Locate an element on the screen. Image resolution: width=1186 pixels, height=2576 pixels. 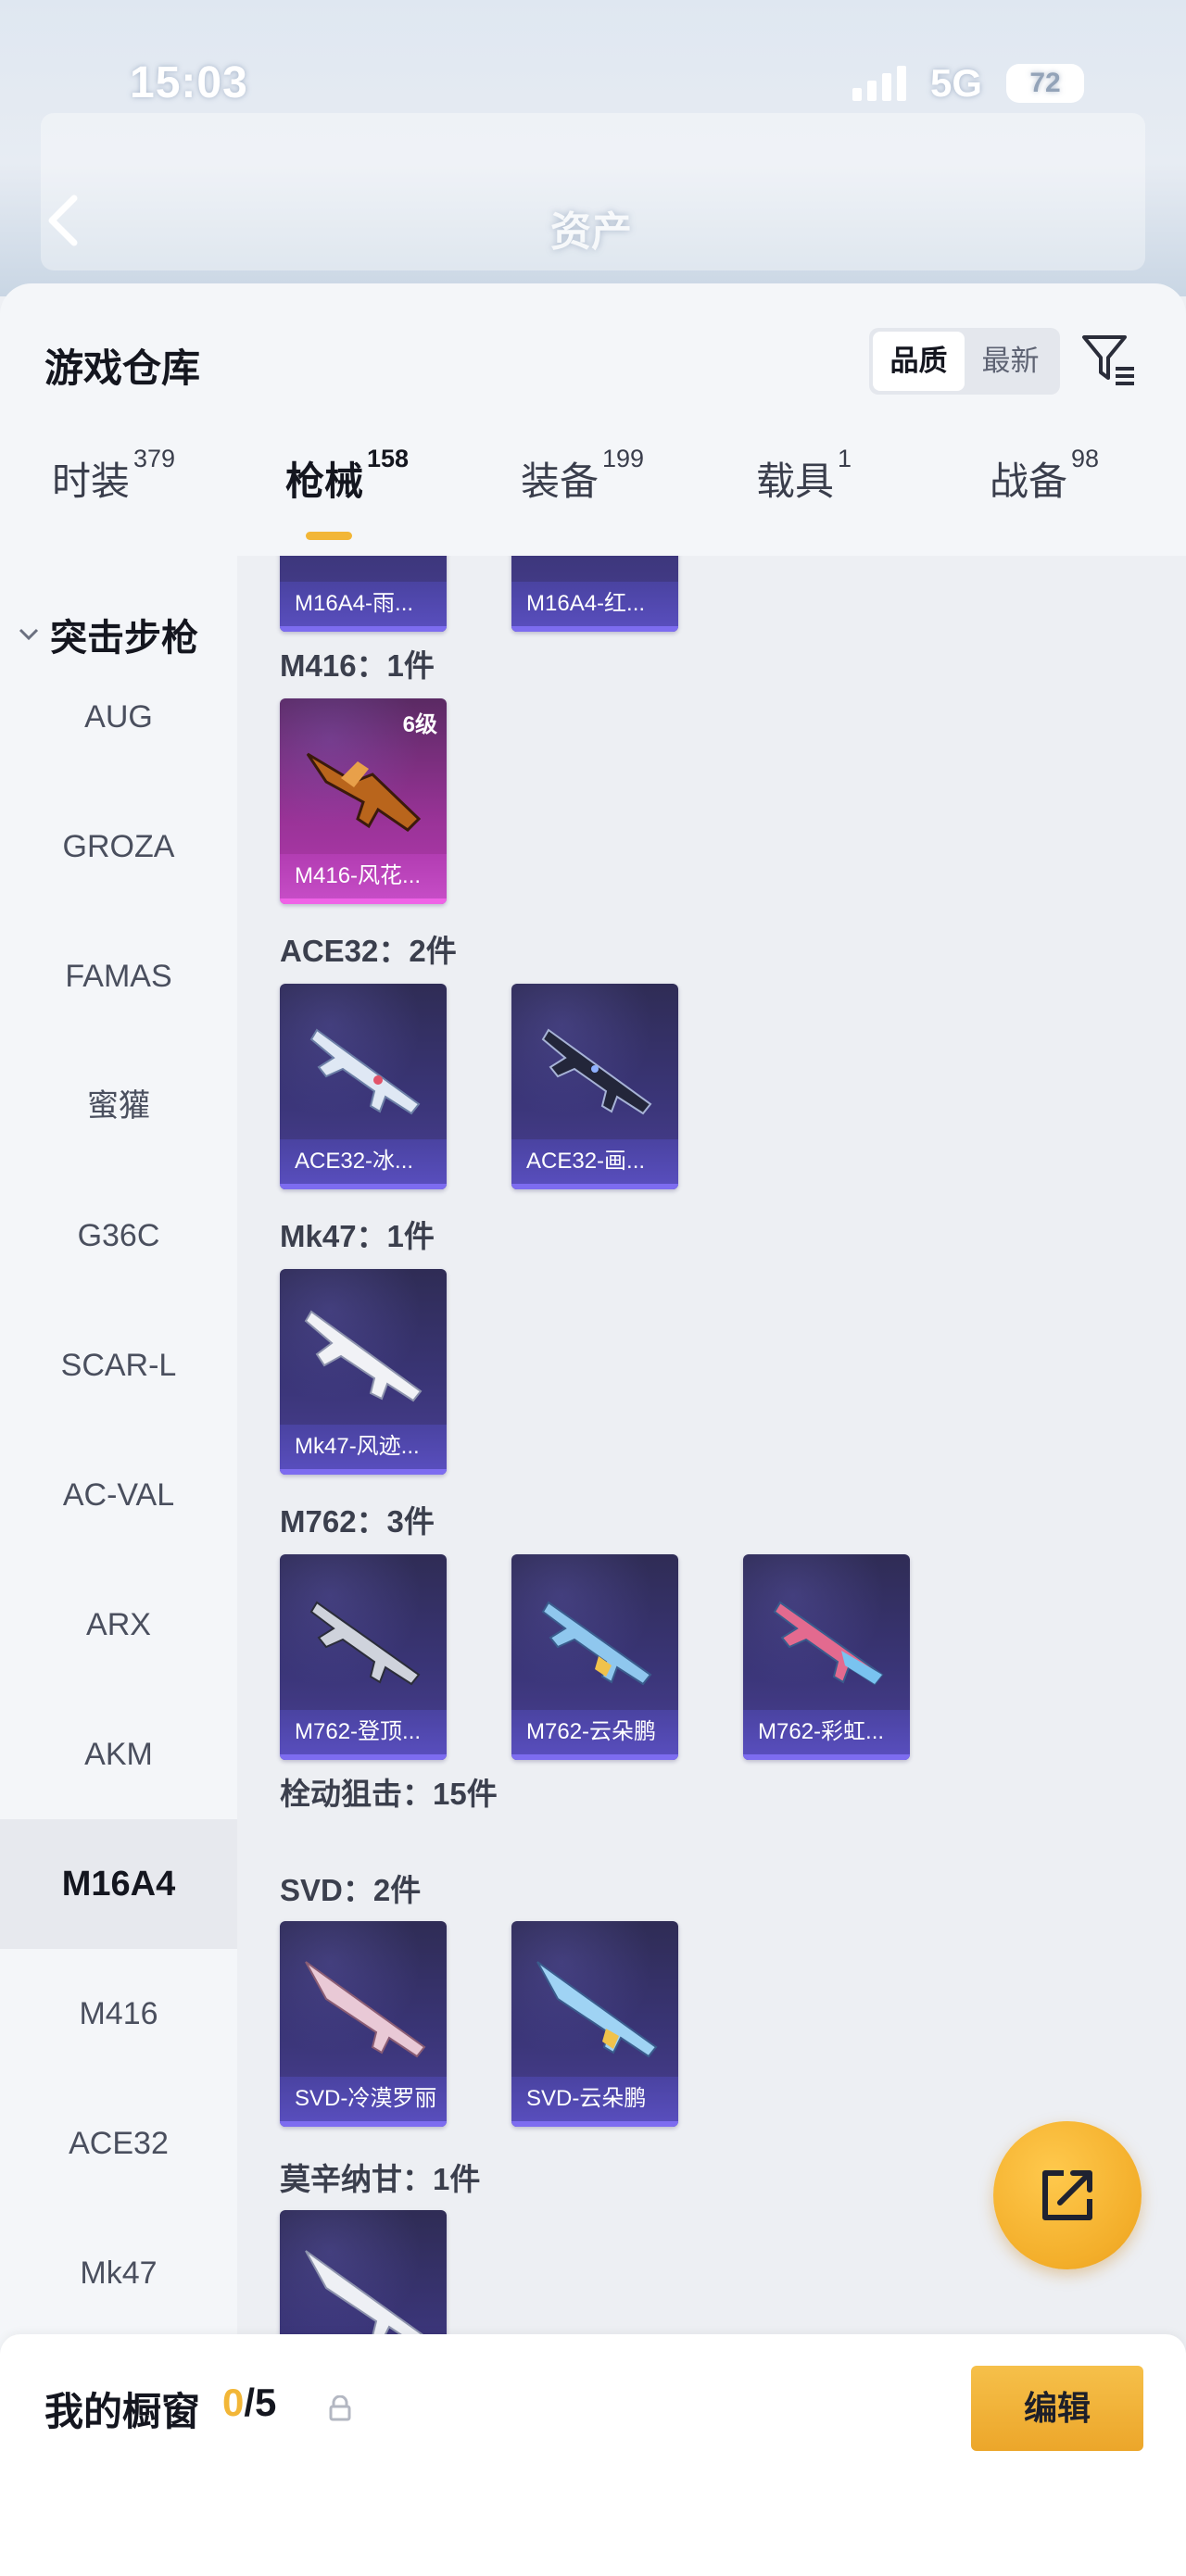
category-tabs: 时装379 枪械158 装备199 载具1 战备98 is located at coordinates (593, 494).